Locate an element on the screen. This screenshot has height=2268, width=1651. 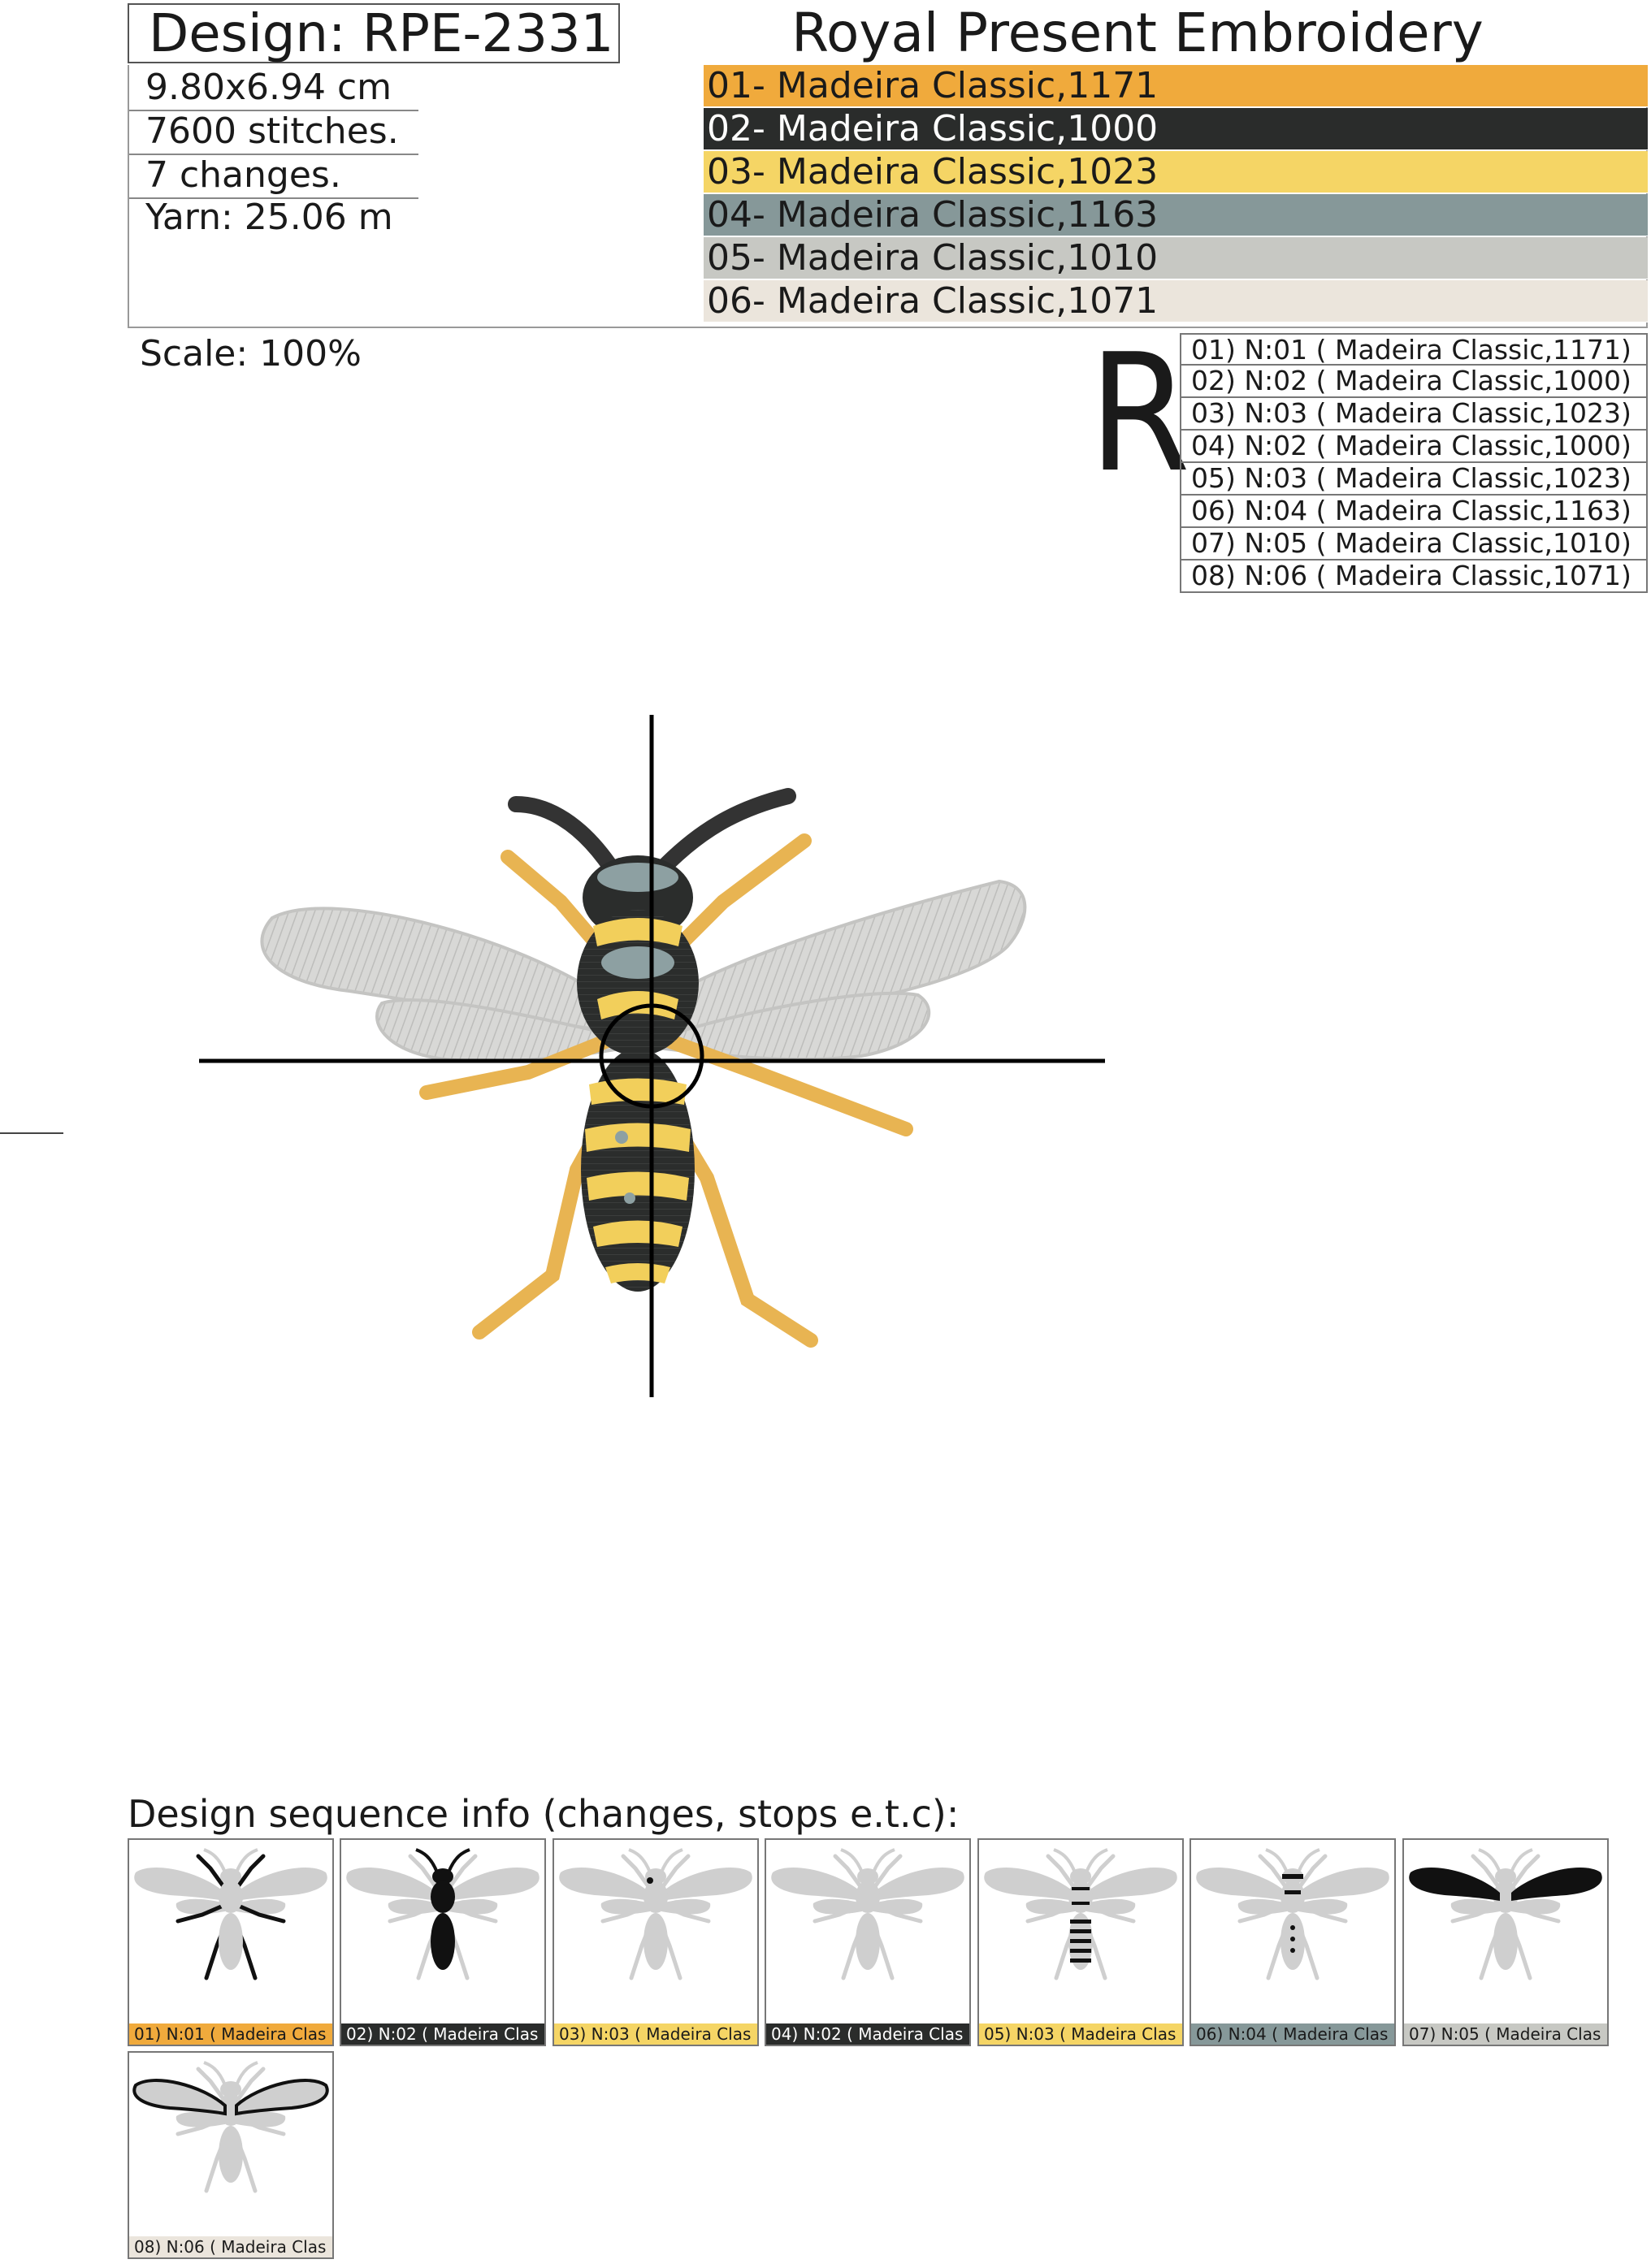
sequence-row: 04) N:02 ( Madeira Classic,1000) is located at coordinates (1414, 447).